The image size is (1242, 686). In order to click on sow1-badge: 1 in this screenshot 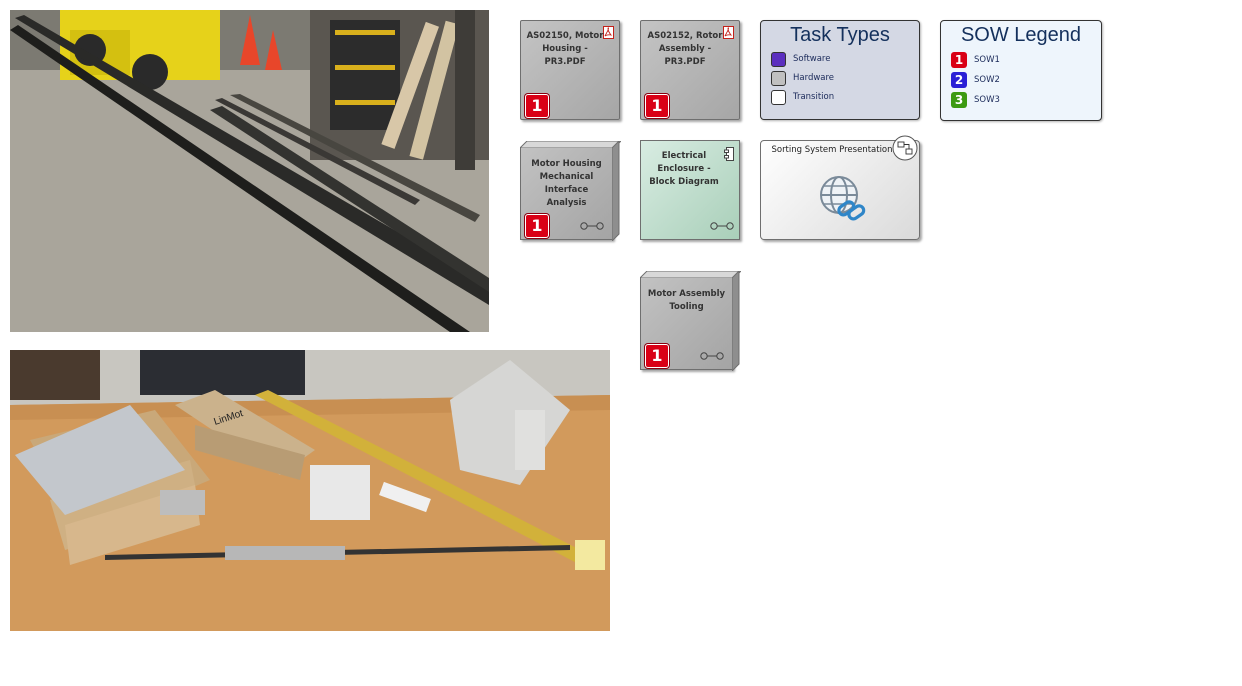, I will do `click(959, 60)`.